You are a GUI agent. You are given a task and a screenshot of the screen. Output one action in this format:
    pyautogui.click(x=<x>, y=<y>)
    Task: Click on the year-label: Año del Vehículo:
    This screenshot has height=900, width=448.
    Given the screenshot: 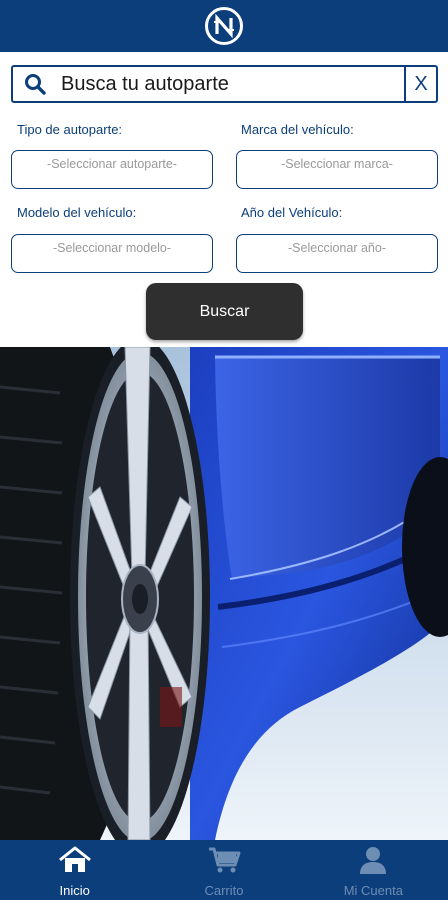 What is the action you would take?
    pyautogui.click(x=292, y=212)
    